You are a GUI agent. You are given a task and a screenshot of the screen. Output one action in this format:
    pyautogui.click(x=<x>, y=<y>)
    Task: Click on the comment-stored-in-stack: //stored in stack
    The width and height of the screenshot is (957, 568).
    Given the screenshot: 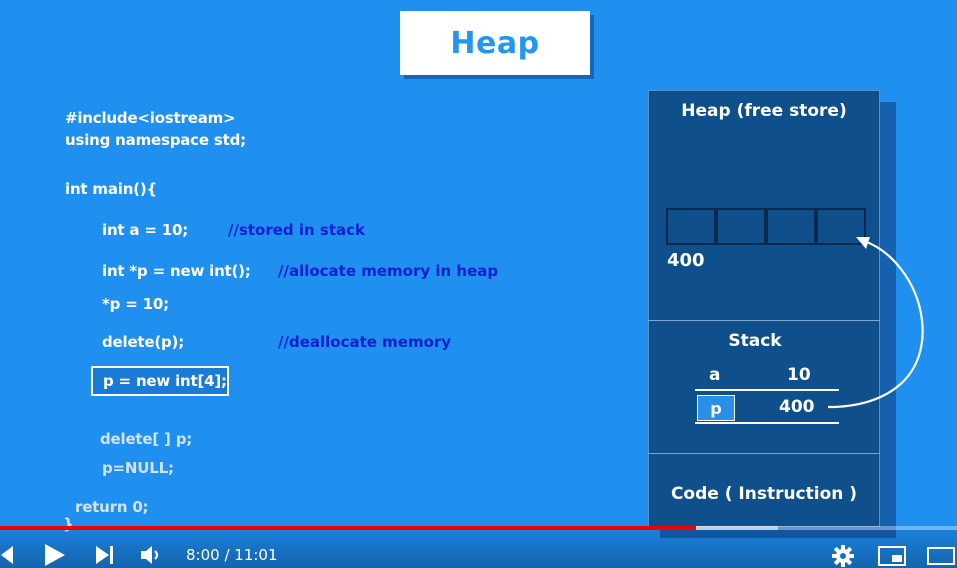 What is the action you would take?
    pyautogui.click(x=297, y=230)
    